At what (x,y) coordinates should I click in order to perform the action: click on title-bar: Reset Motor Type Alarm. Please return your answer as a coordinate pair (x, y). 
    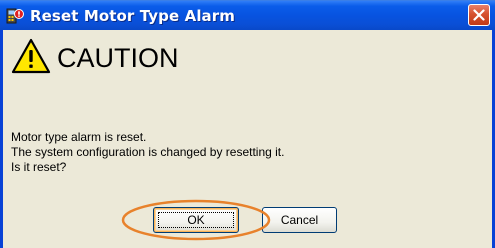
    Looking at the image, I should click on (247, 15).